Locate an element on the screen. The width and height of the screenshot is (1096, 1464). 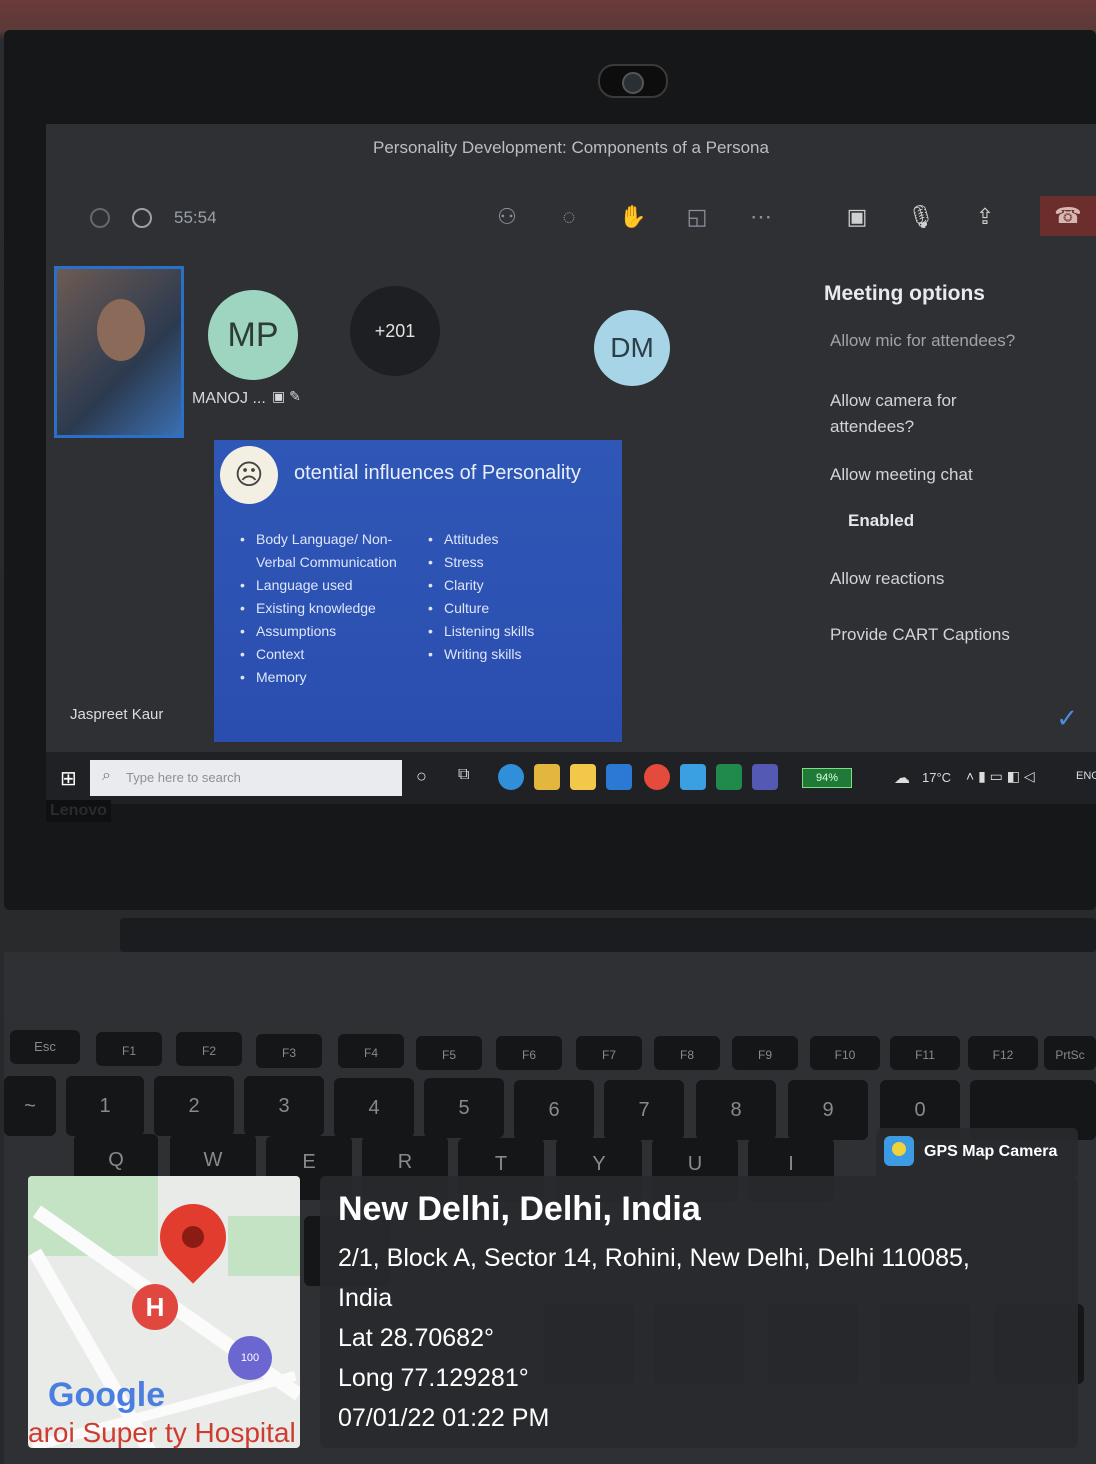
gps-app-badge: GPS Map Camera is located at coordinates (977, 1152).